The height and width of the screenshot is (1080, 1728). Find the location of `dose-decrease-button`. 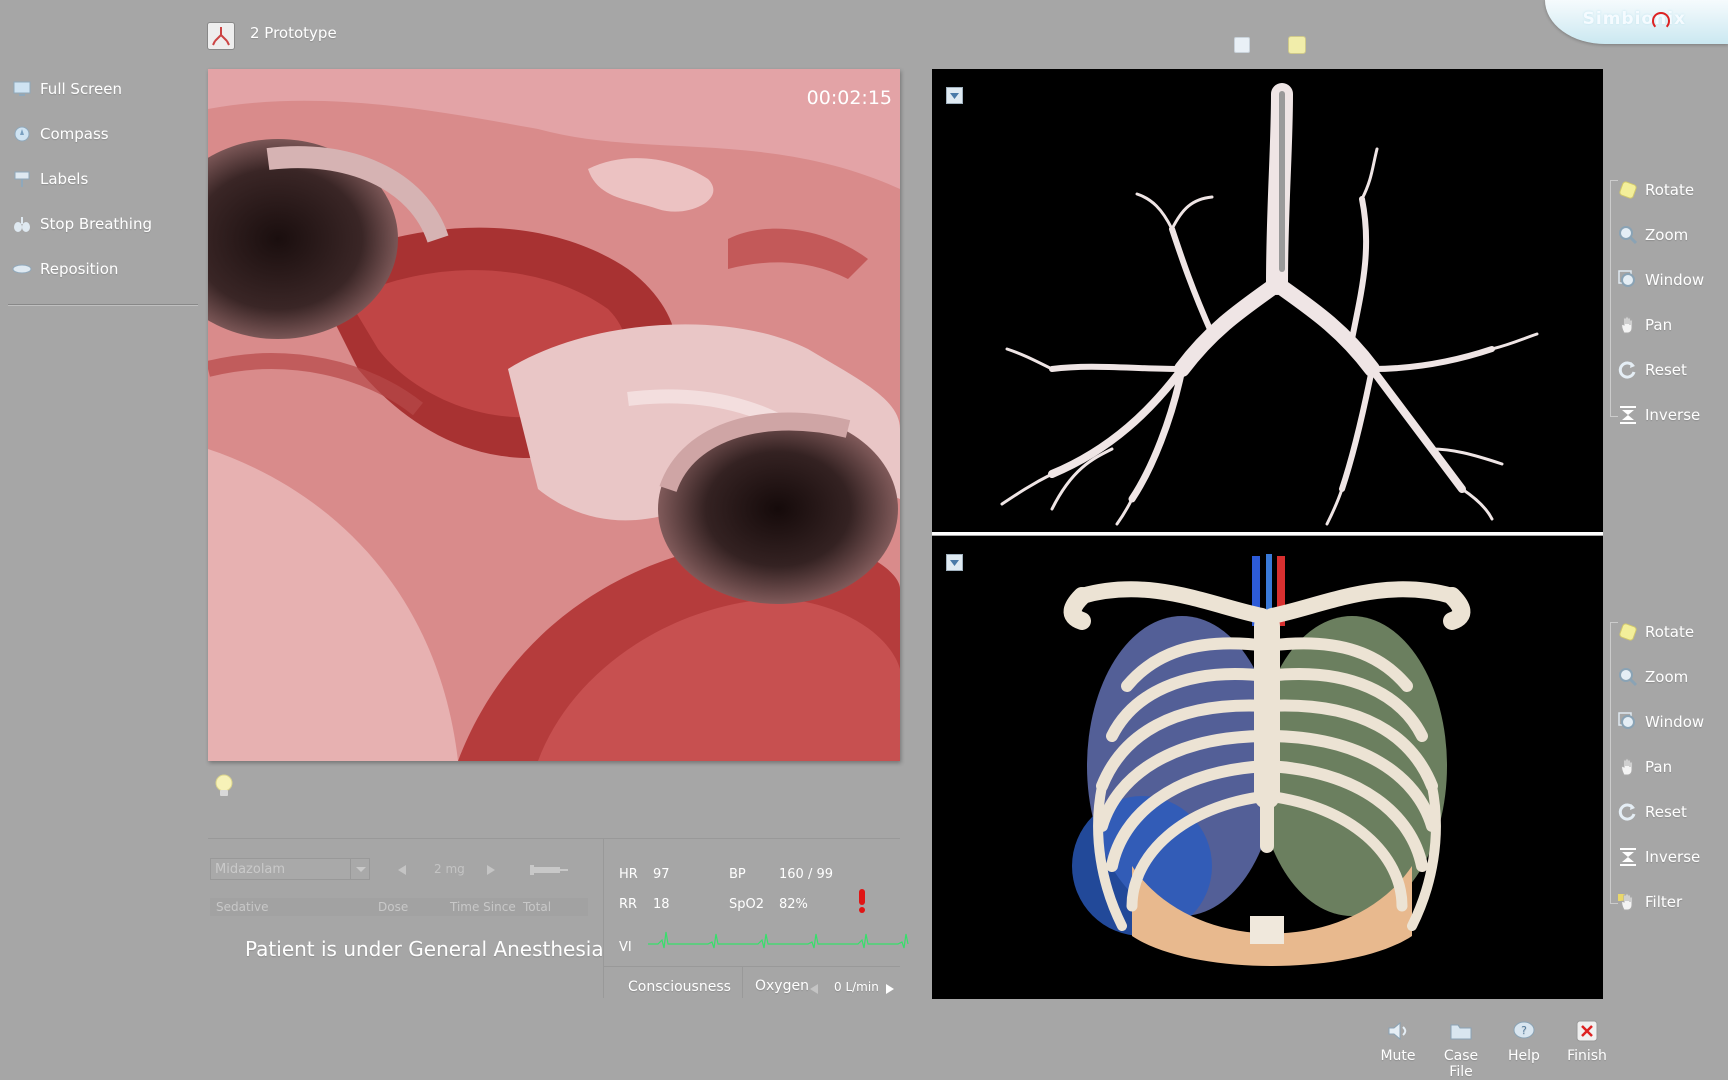

dose-decrease-button is located at coordinates (402, 871).